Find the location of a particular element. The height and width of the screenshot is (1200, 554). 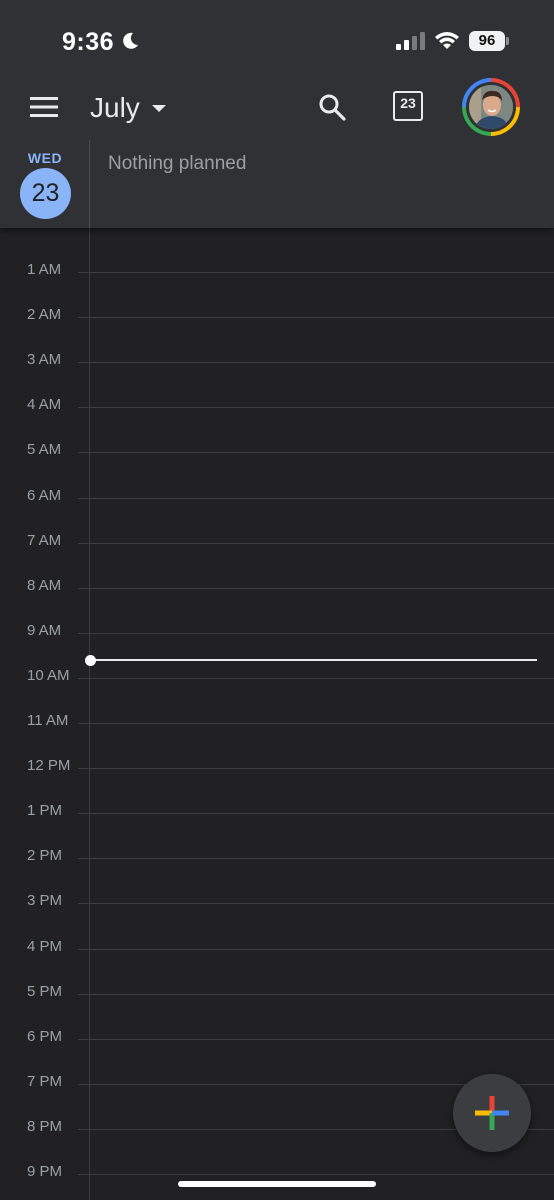

hour-label: 10 AM is located at coordinates (48, 675).